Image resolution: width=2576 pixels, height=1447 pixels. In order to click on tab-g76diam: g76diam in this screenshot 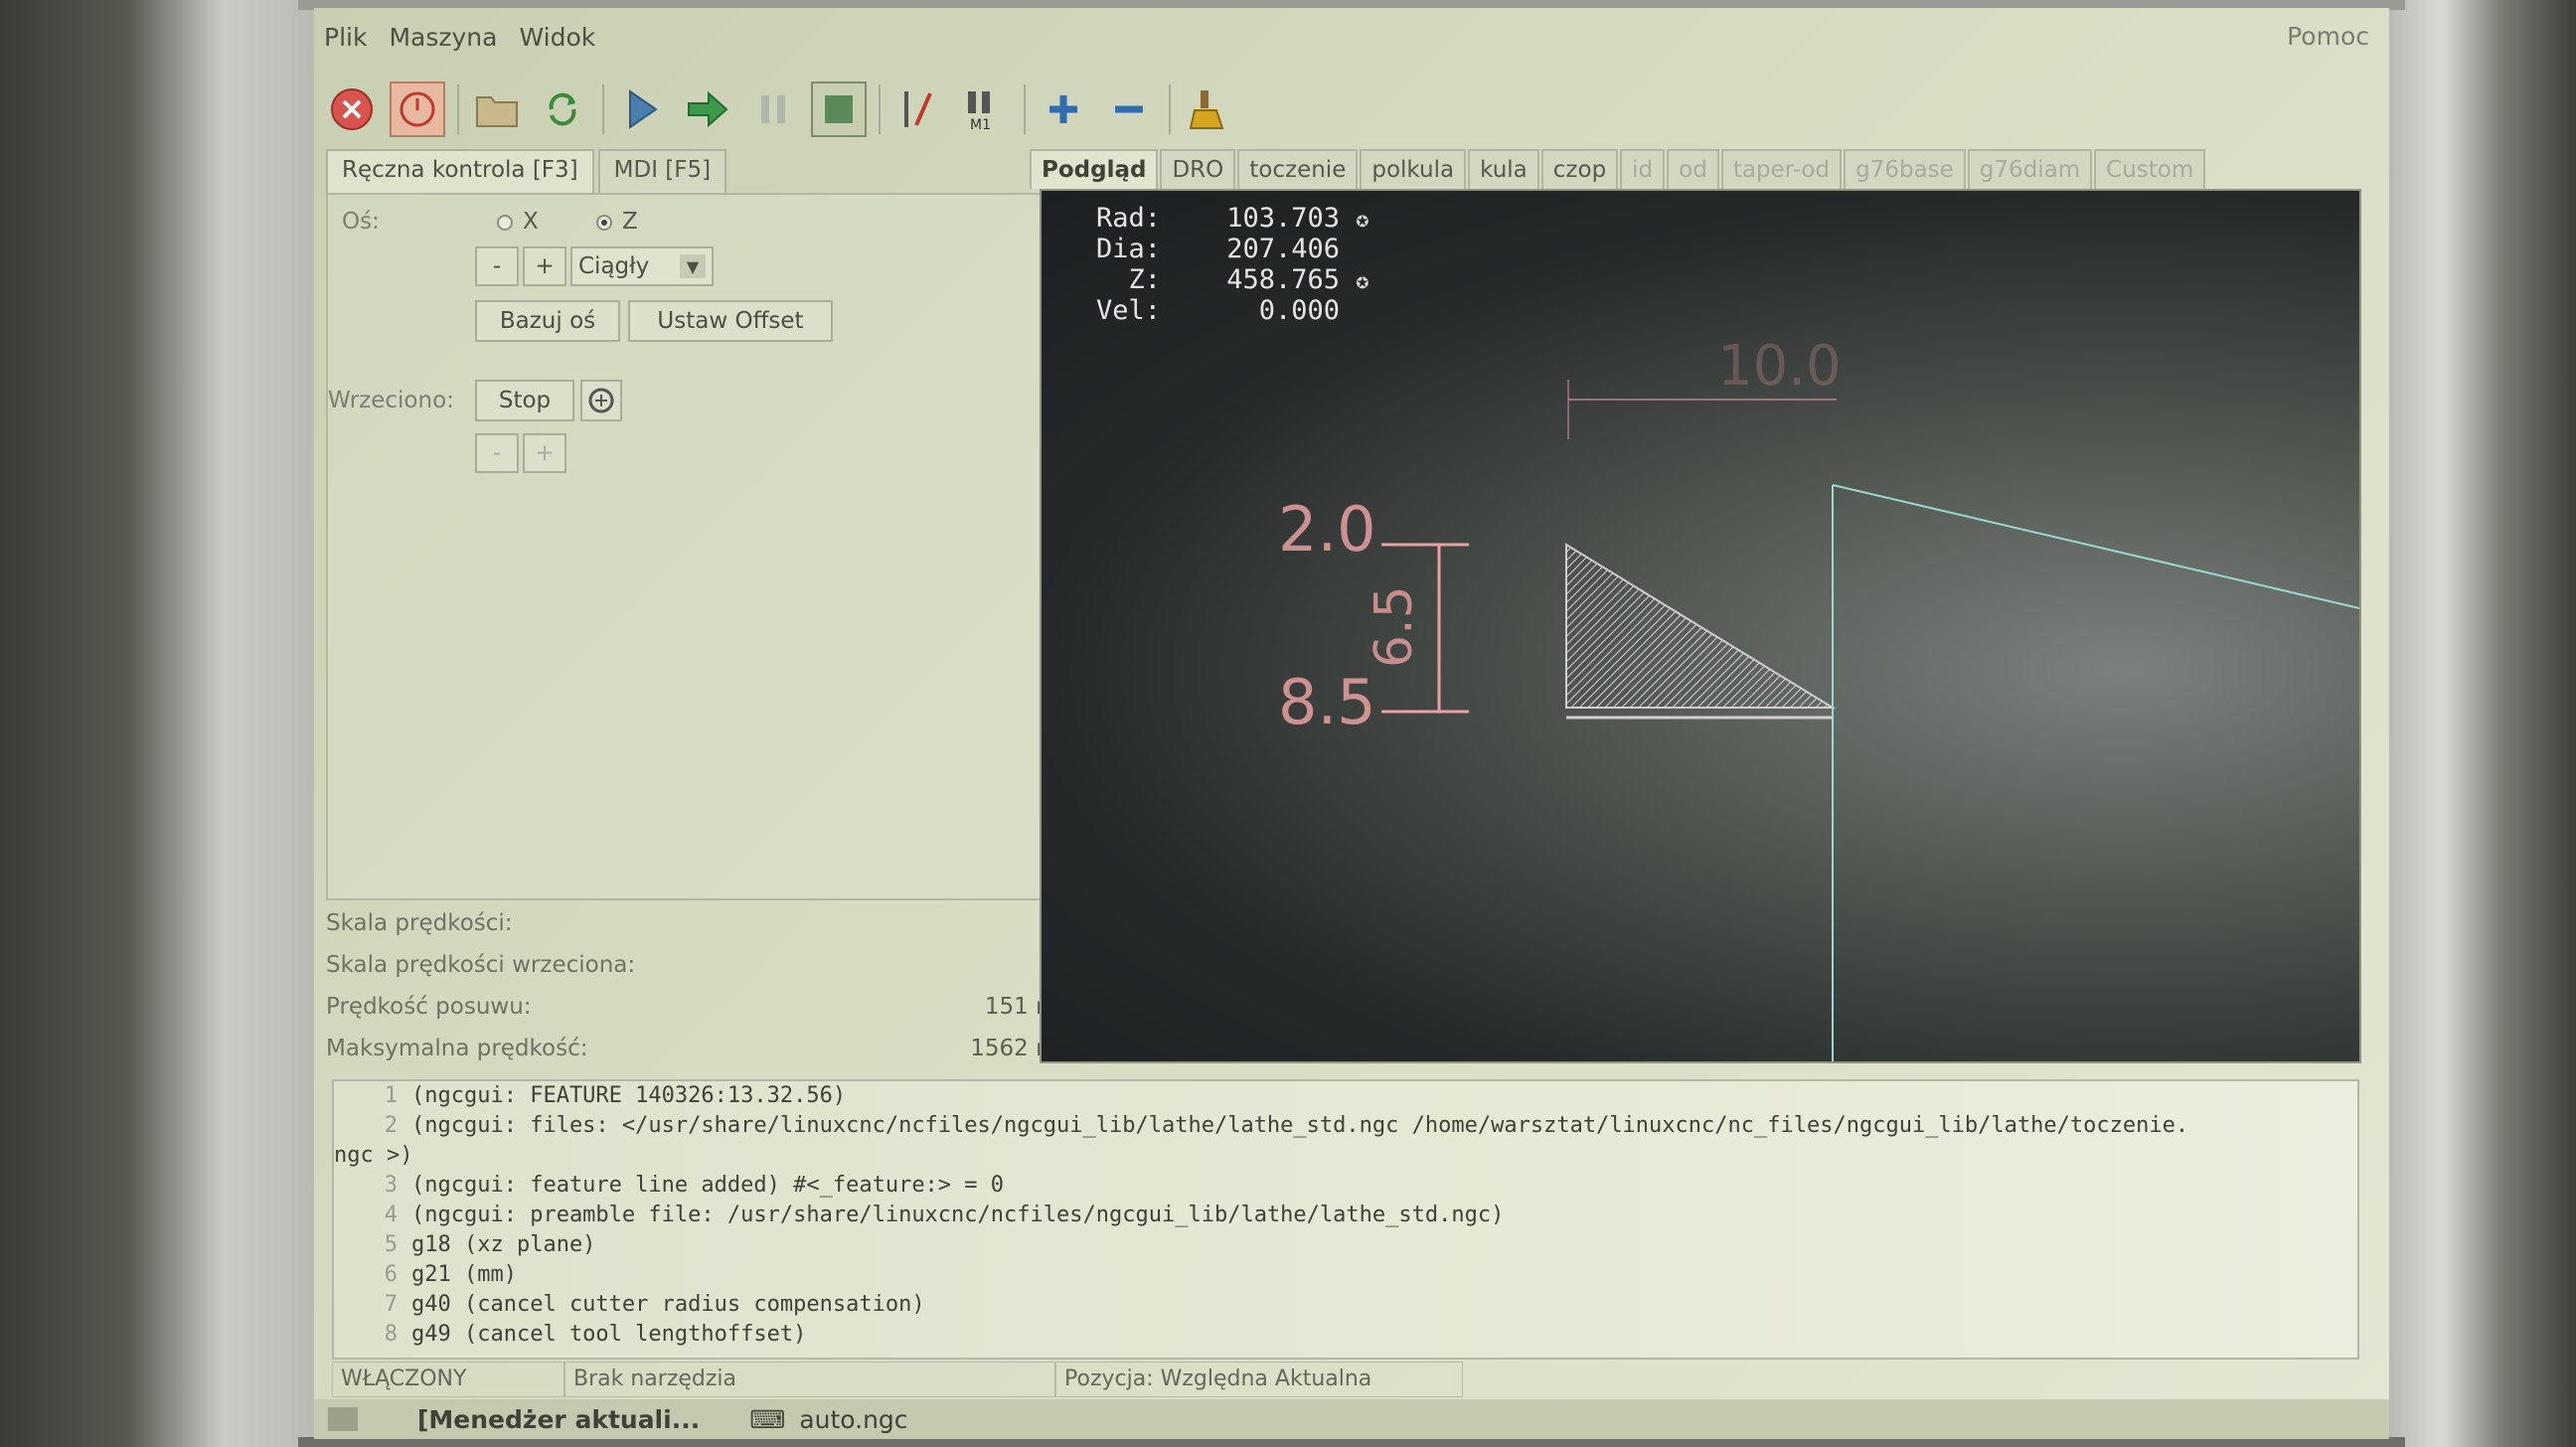, I will do `click(2030, 169)`.